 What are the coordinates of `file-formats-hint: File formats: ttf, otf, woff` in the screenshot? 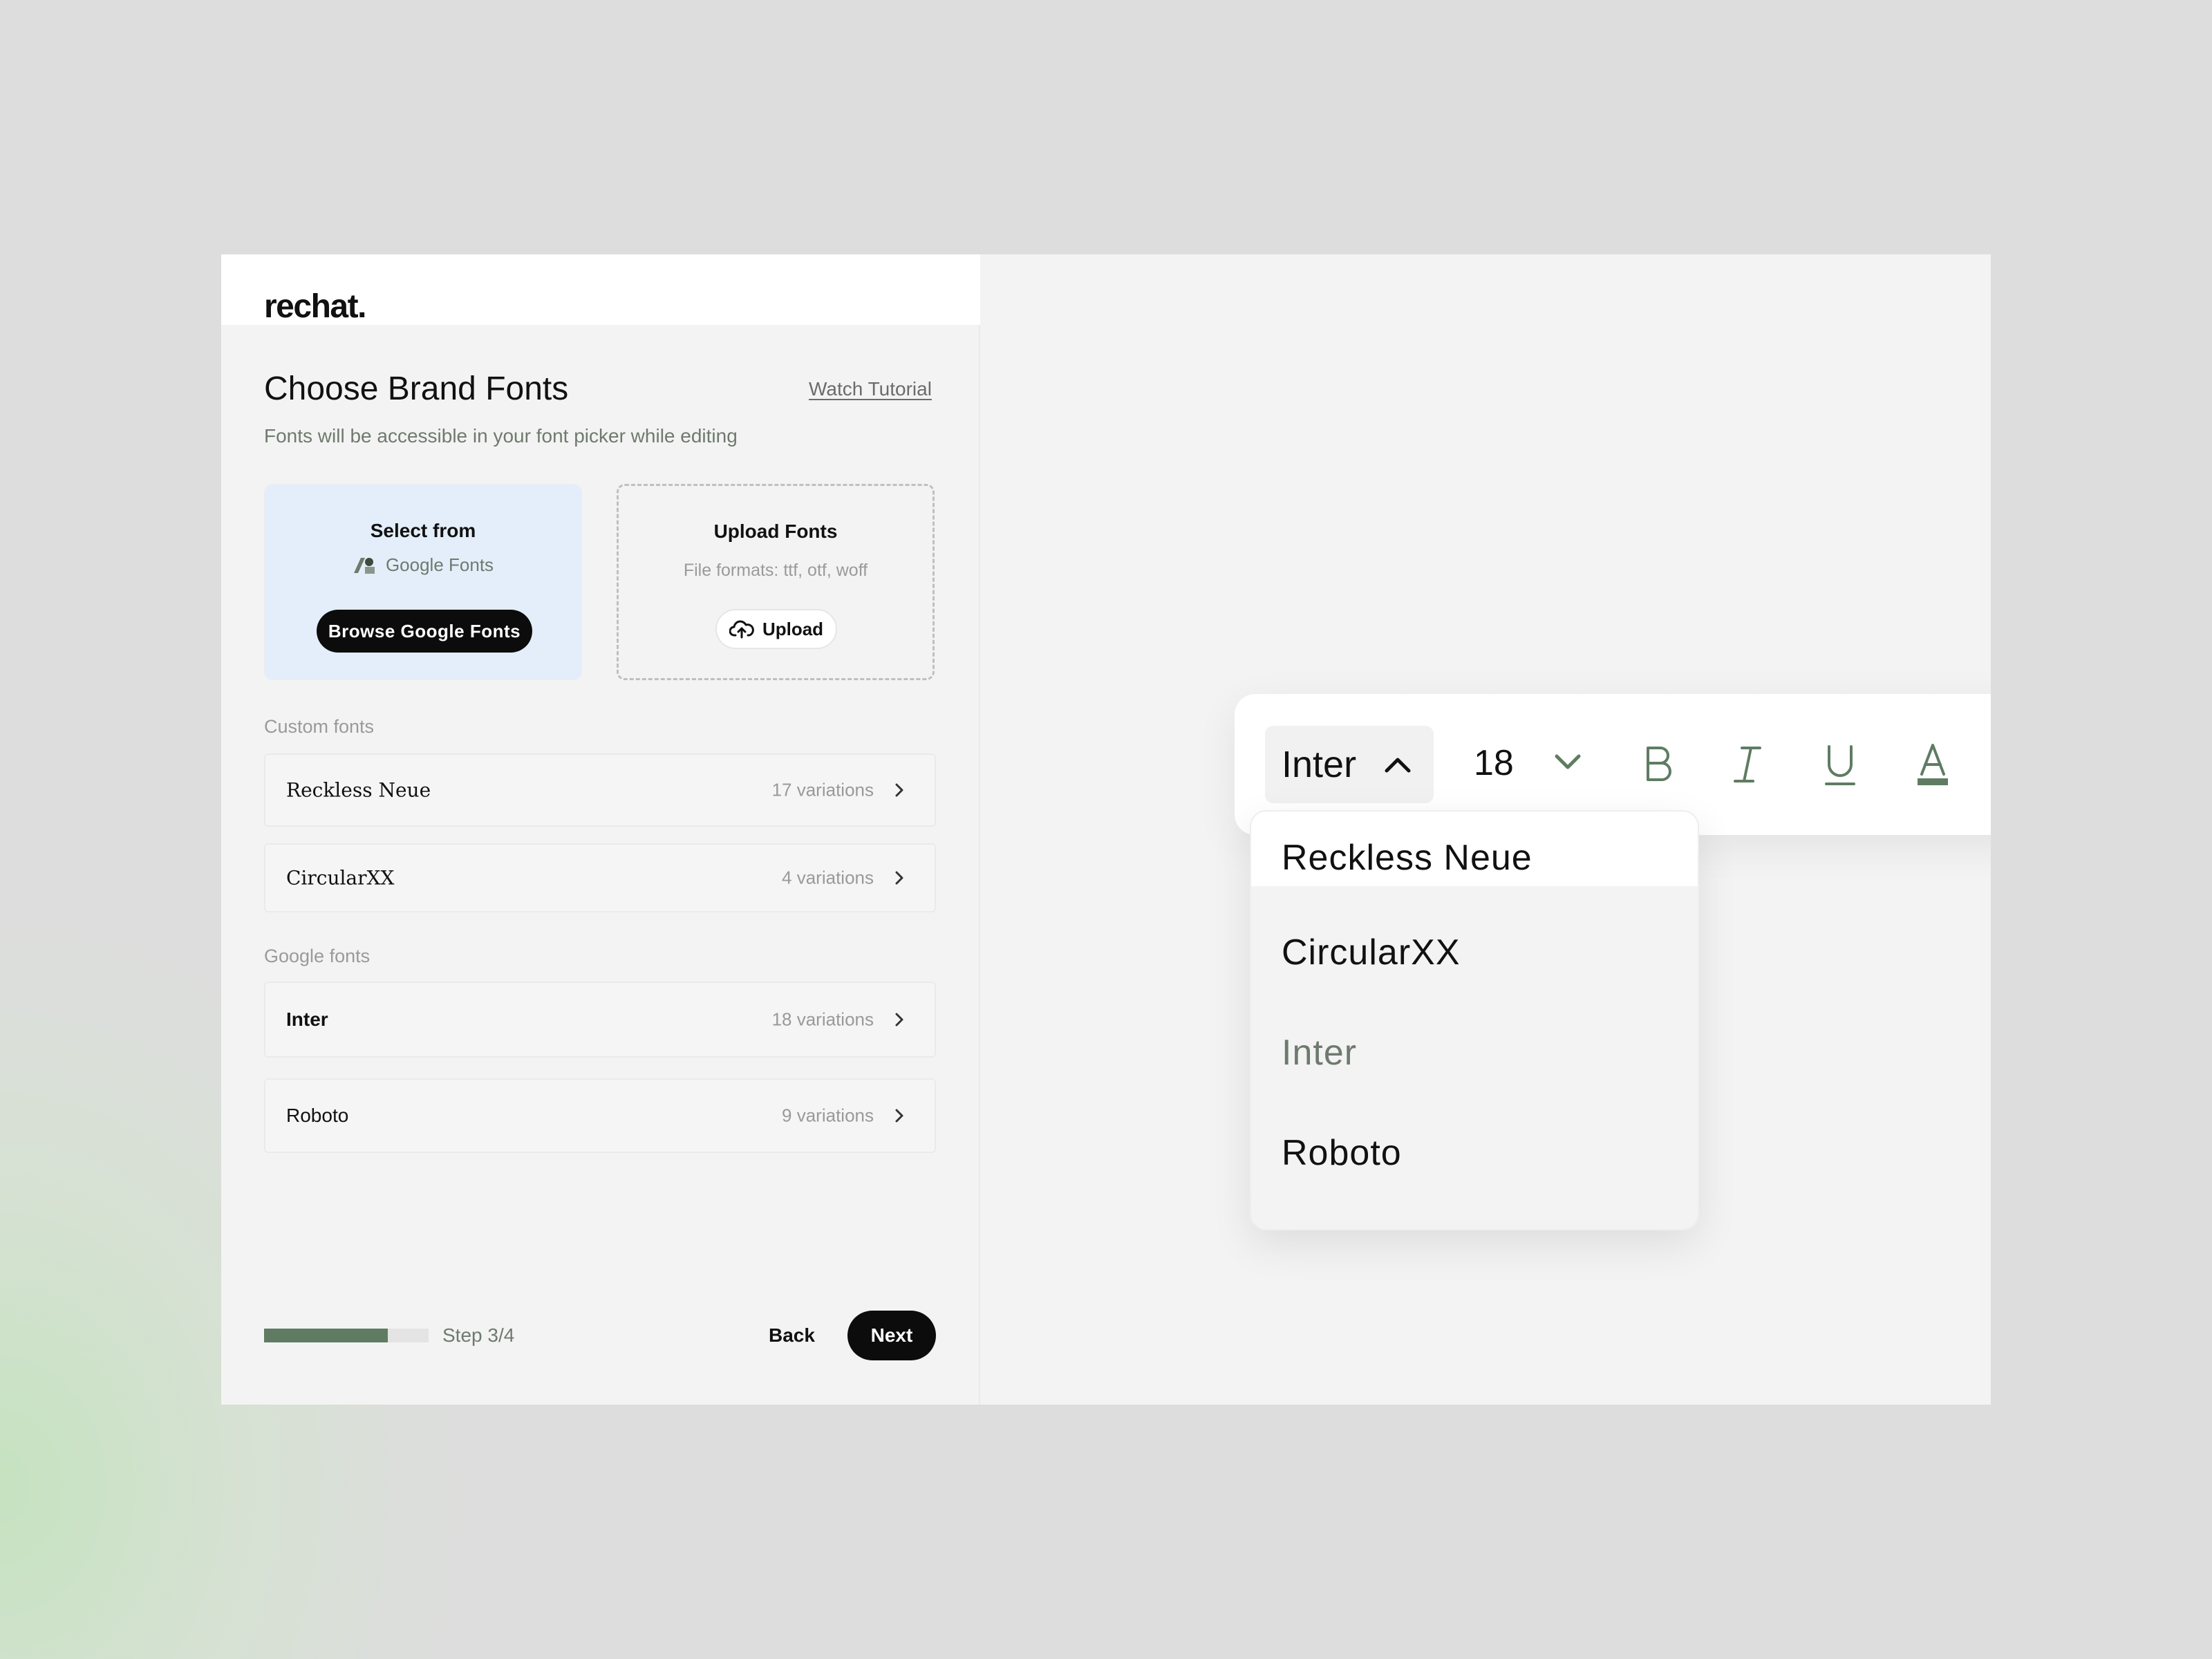 It's located at (775, 570).